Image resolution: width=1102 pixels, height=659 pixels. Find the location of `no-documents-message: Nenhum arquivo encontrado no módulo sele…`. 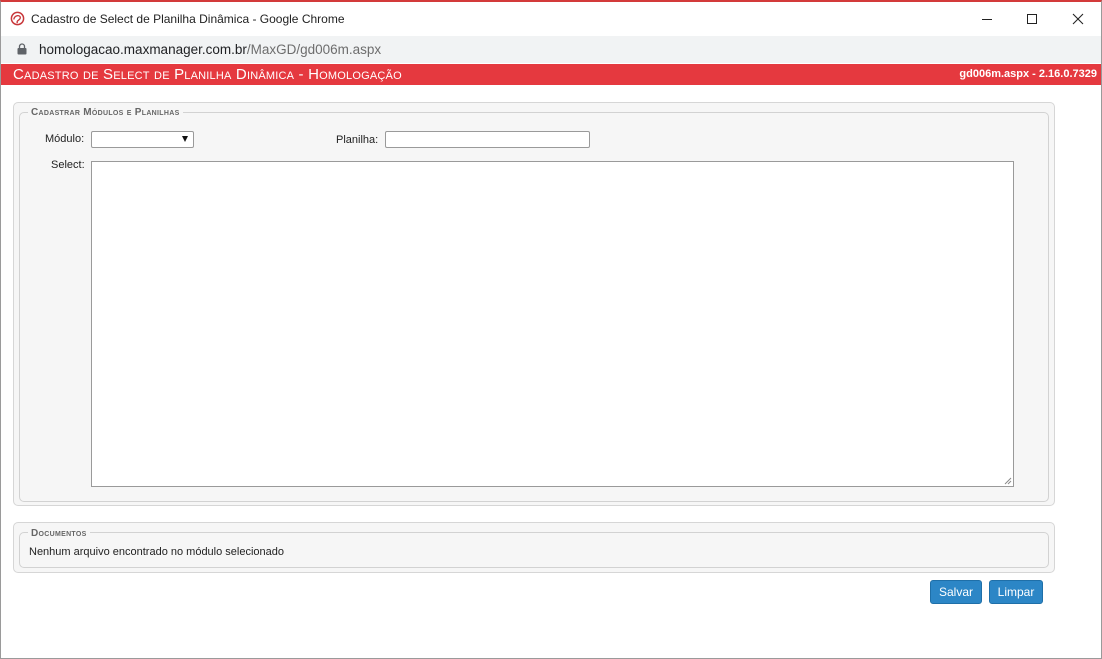

no-documents-message: Nenhum arquivo encontrado no módulo sele… is located at coordinates (157, 552).